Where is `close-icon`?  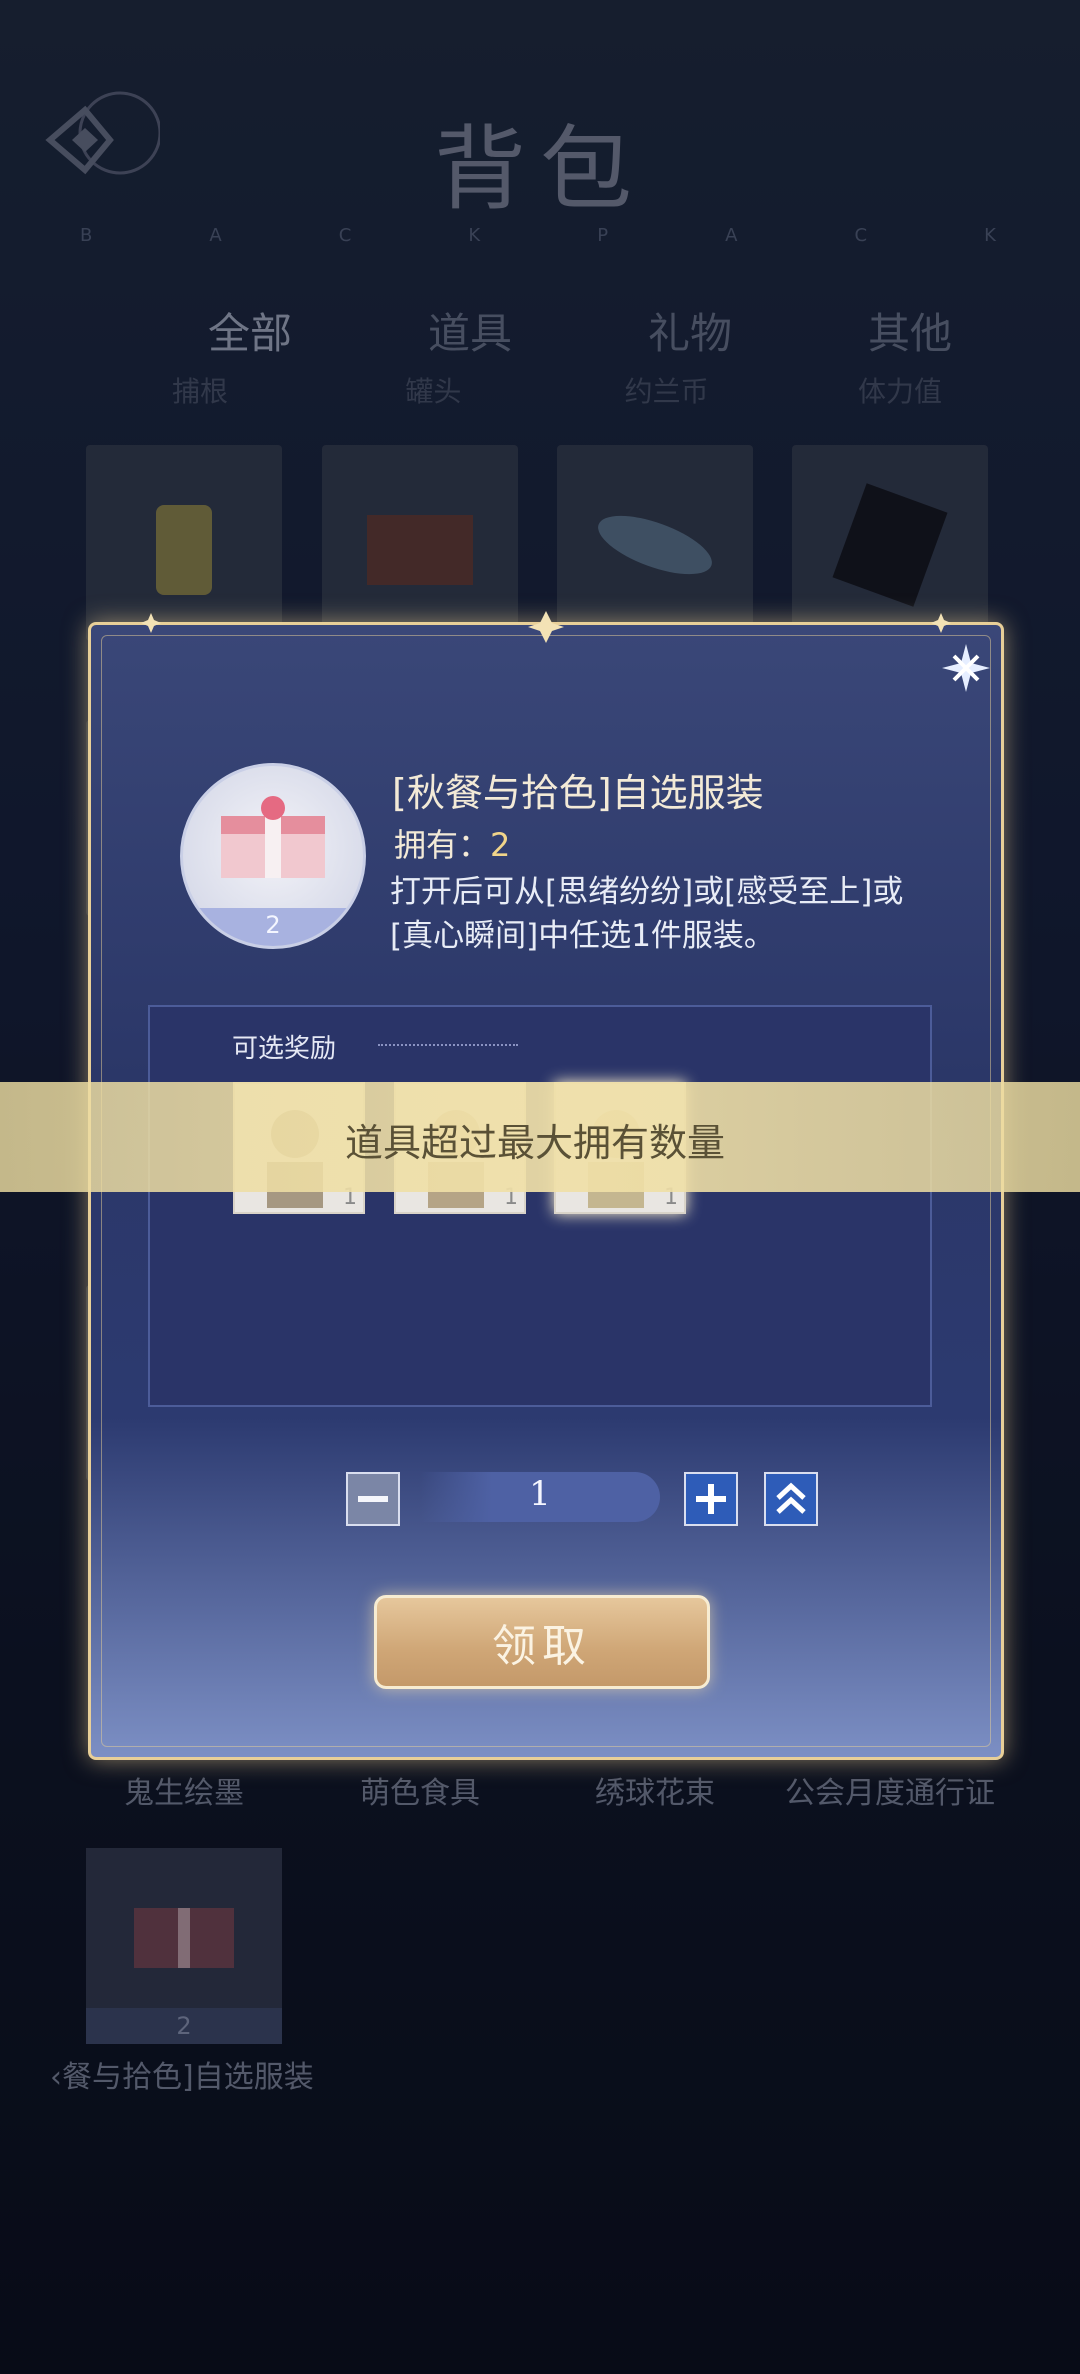
close-icon is located at coordinates (966, 668).